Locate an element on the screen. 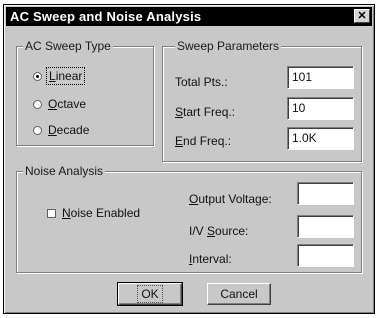 The image size is (379, 318). output-voltage-label: Output Voltage: is located at coordinates (230, 199).